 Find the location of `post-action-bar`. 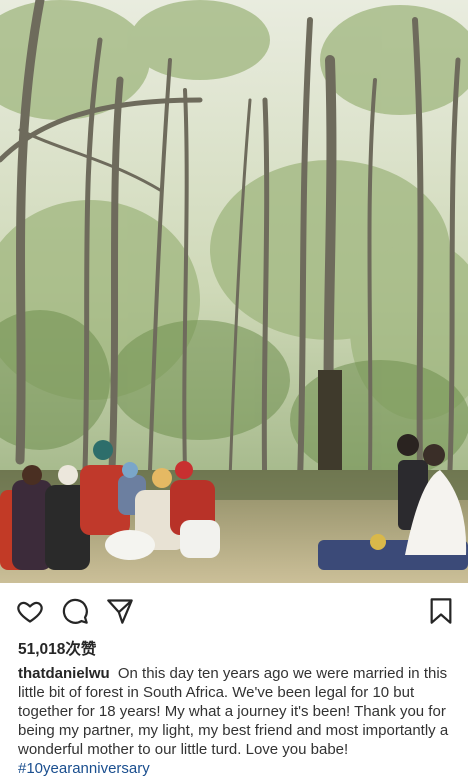

post-action-bar is located at coordinates (234, 609).